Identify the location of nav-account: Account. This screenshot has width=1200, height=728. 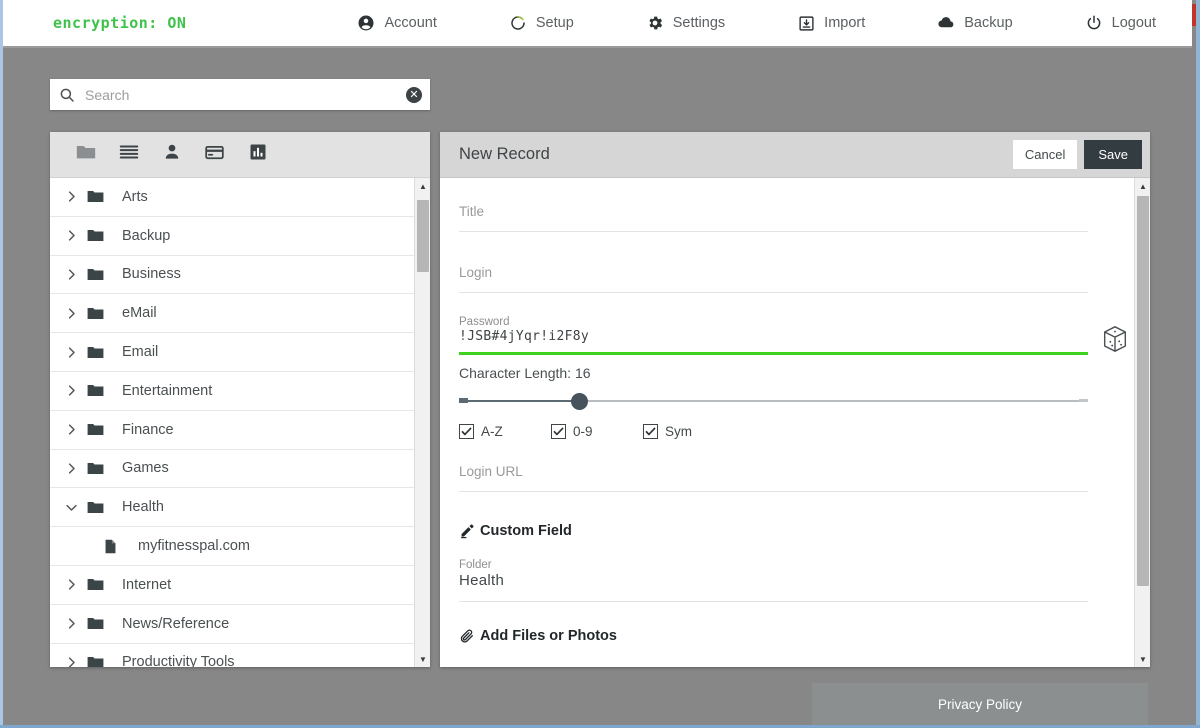
(397, 23).